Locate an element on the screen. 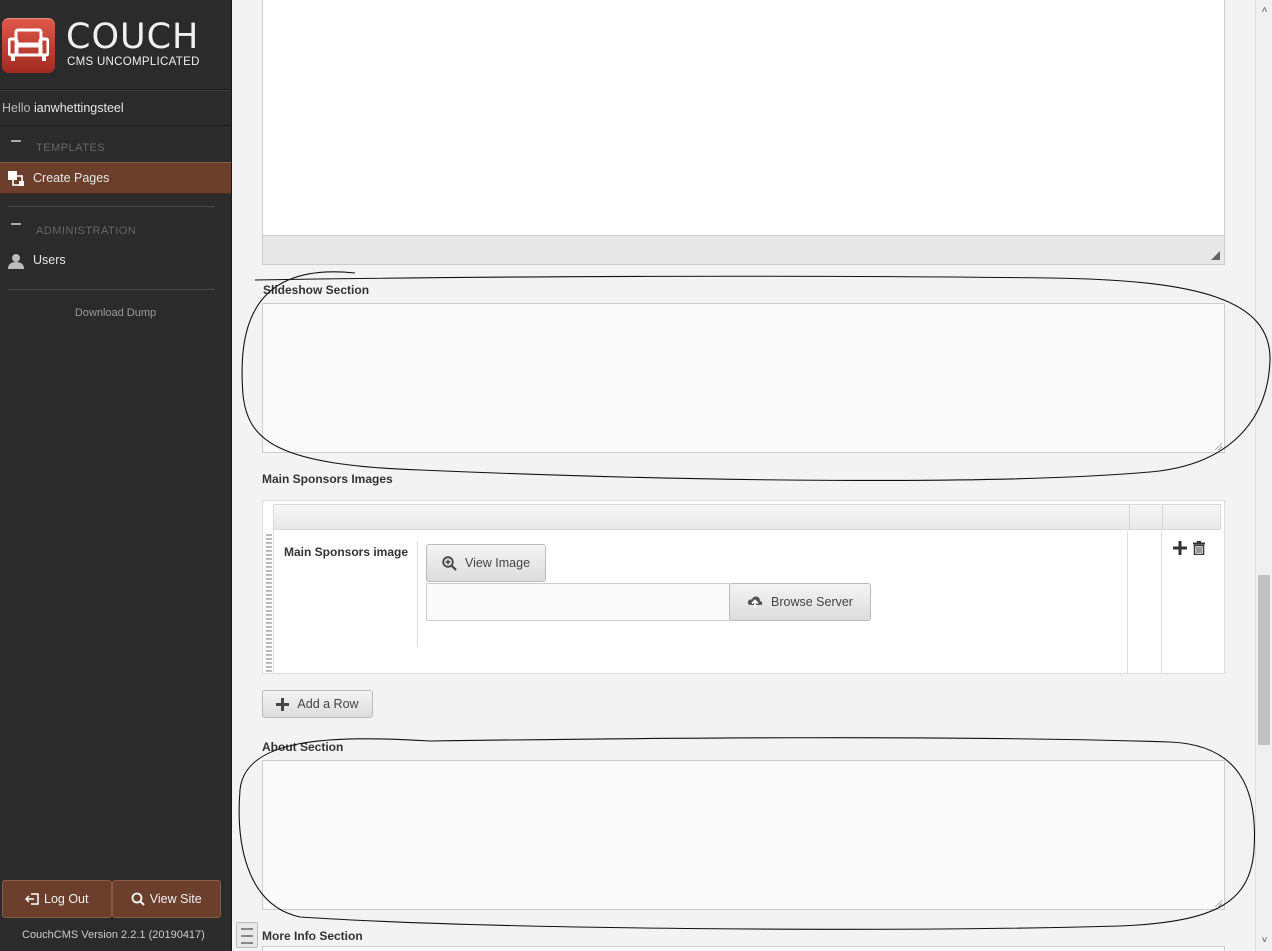 The image size is (1272, 951). about-section-label: About Section is located at coordinates (303, 747).